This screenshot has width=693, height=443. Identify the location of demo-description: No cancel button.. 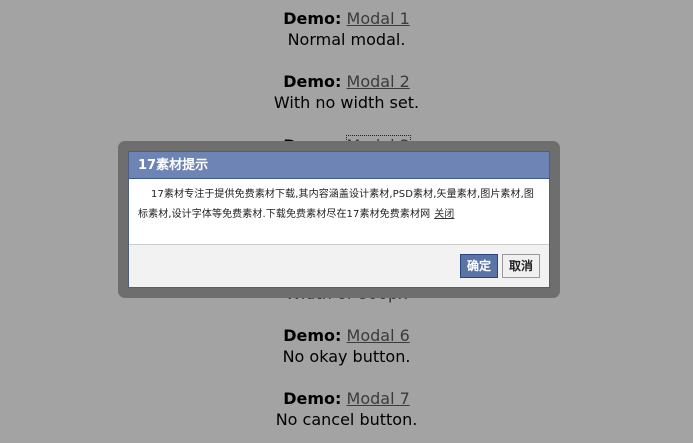
(346, 419).